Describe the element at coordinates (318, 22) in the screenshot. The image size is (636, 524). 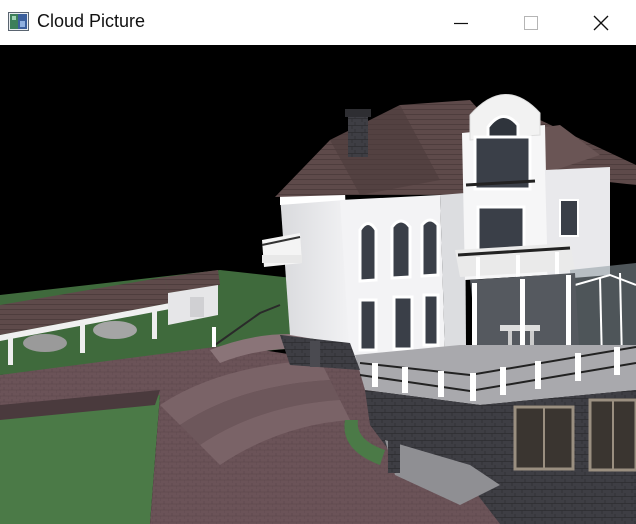
I see `title-bar: Cloud Picture` at that location.